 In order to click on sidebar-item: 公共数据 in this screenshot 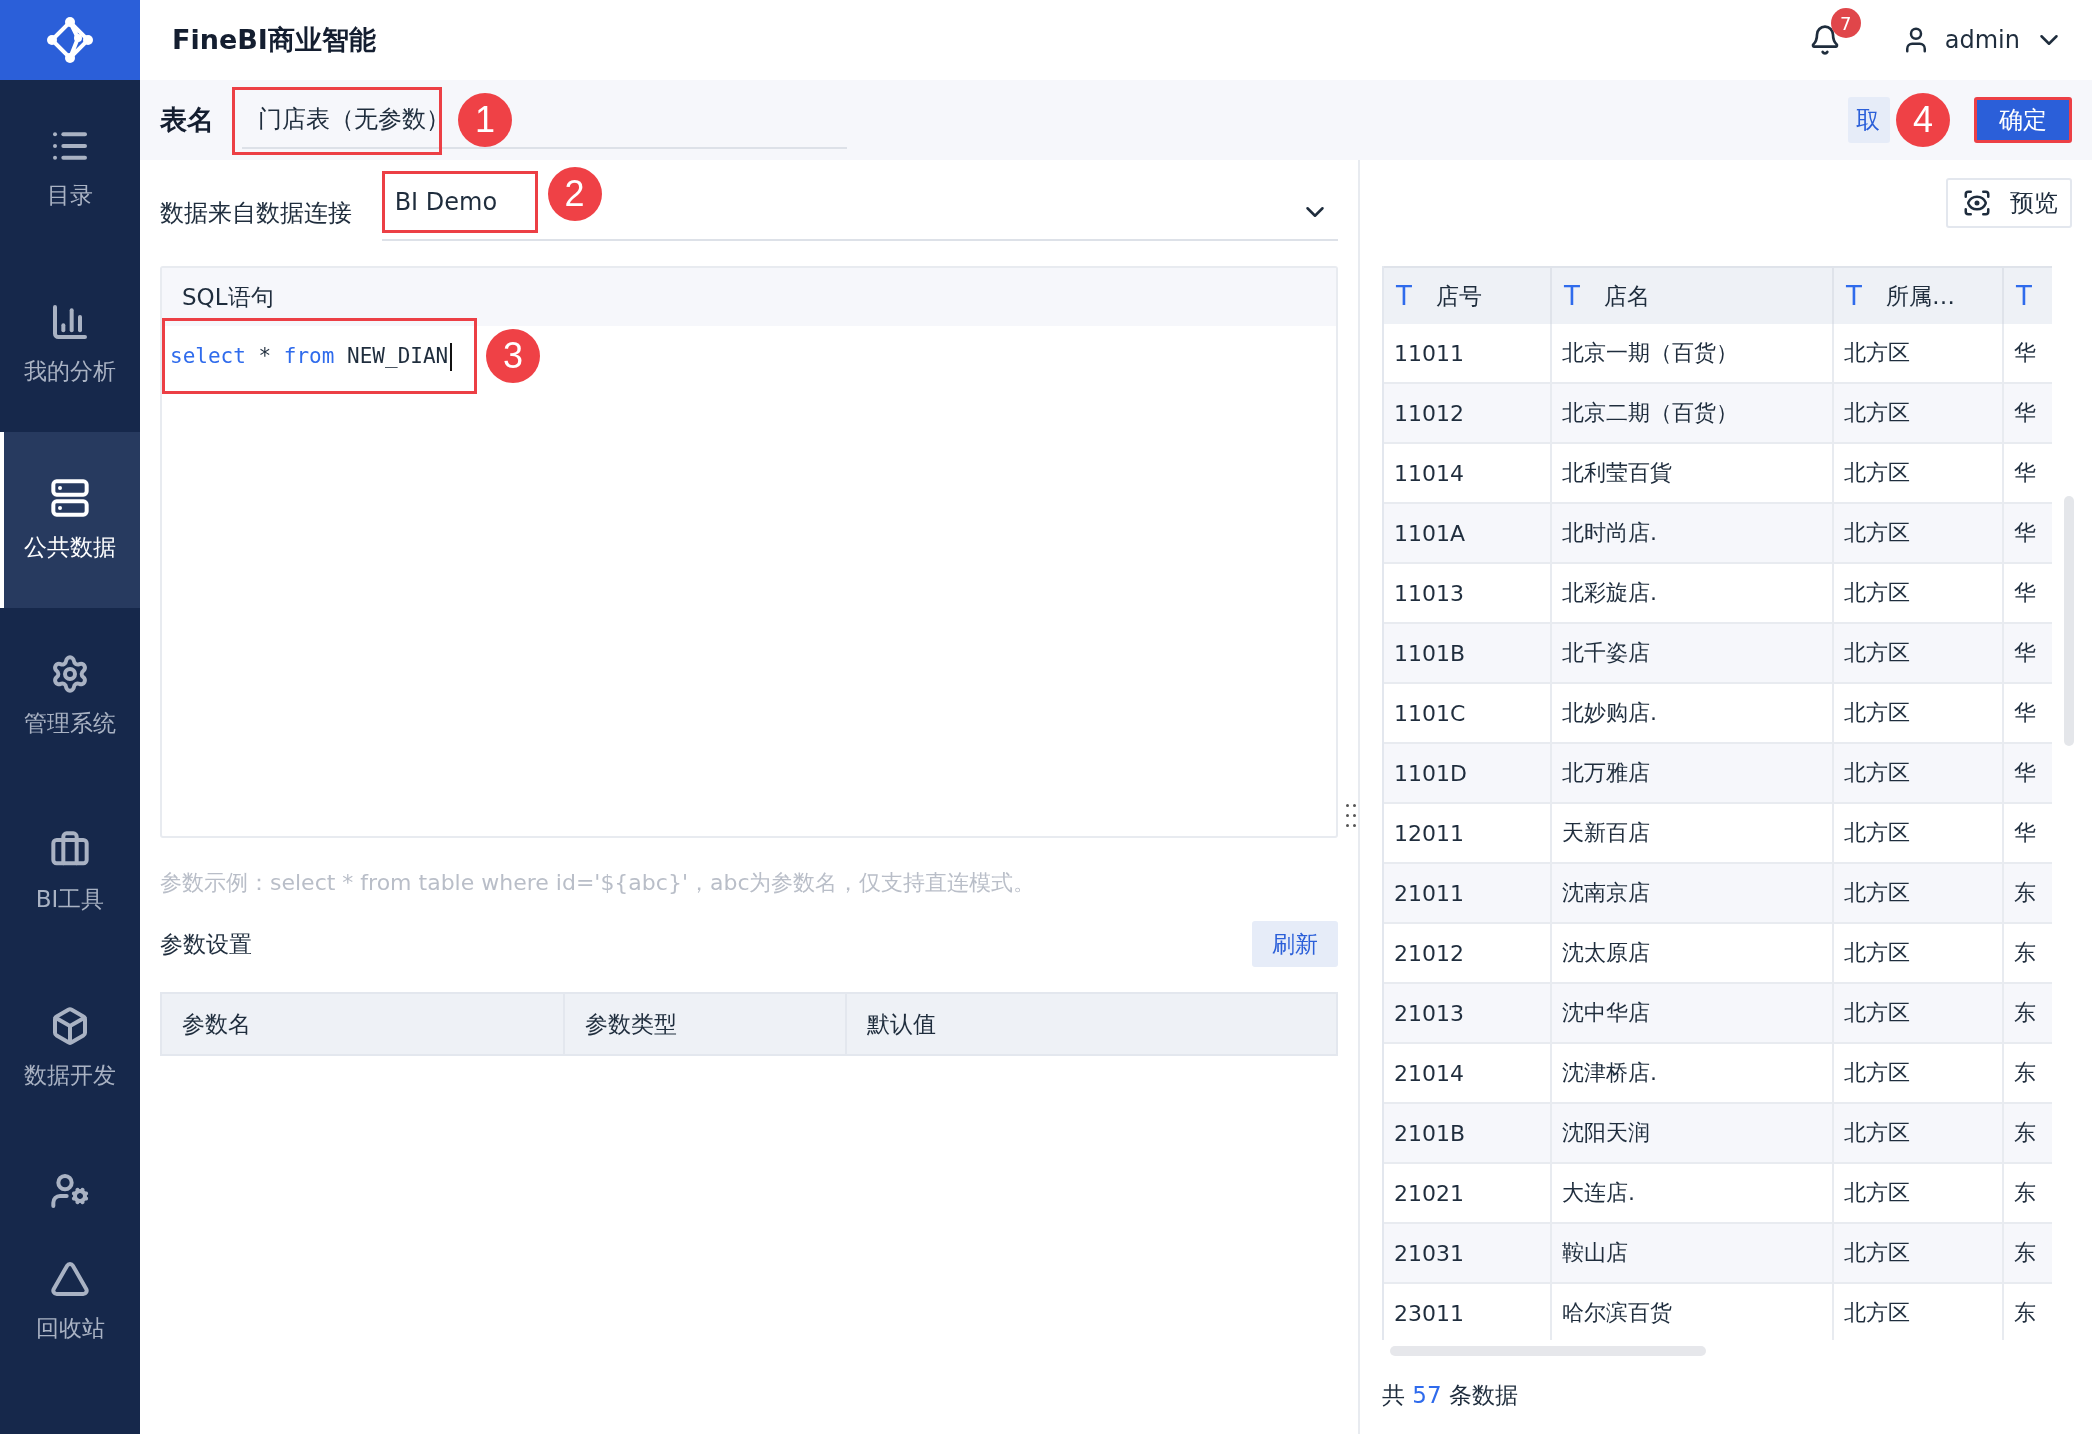, I will do `click(70, 520)`.